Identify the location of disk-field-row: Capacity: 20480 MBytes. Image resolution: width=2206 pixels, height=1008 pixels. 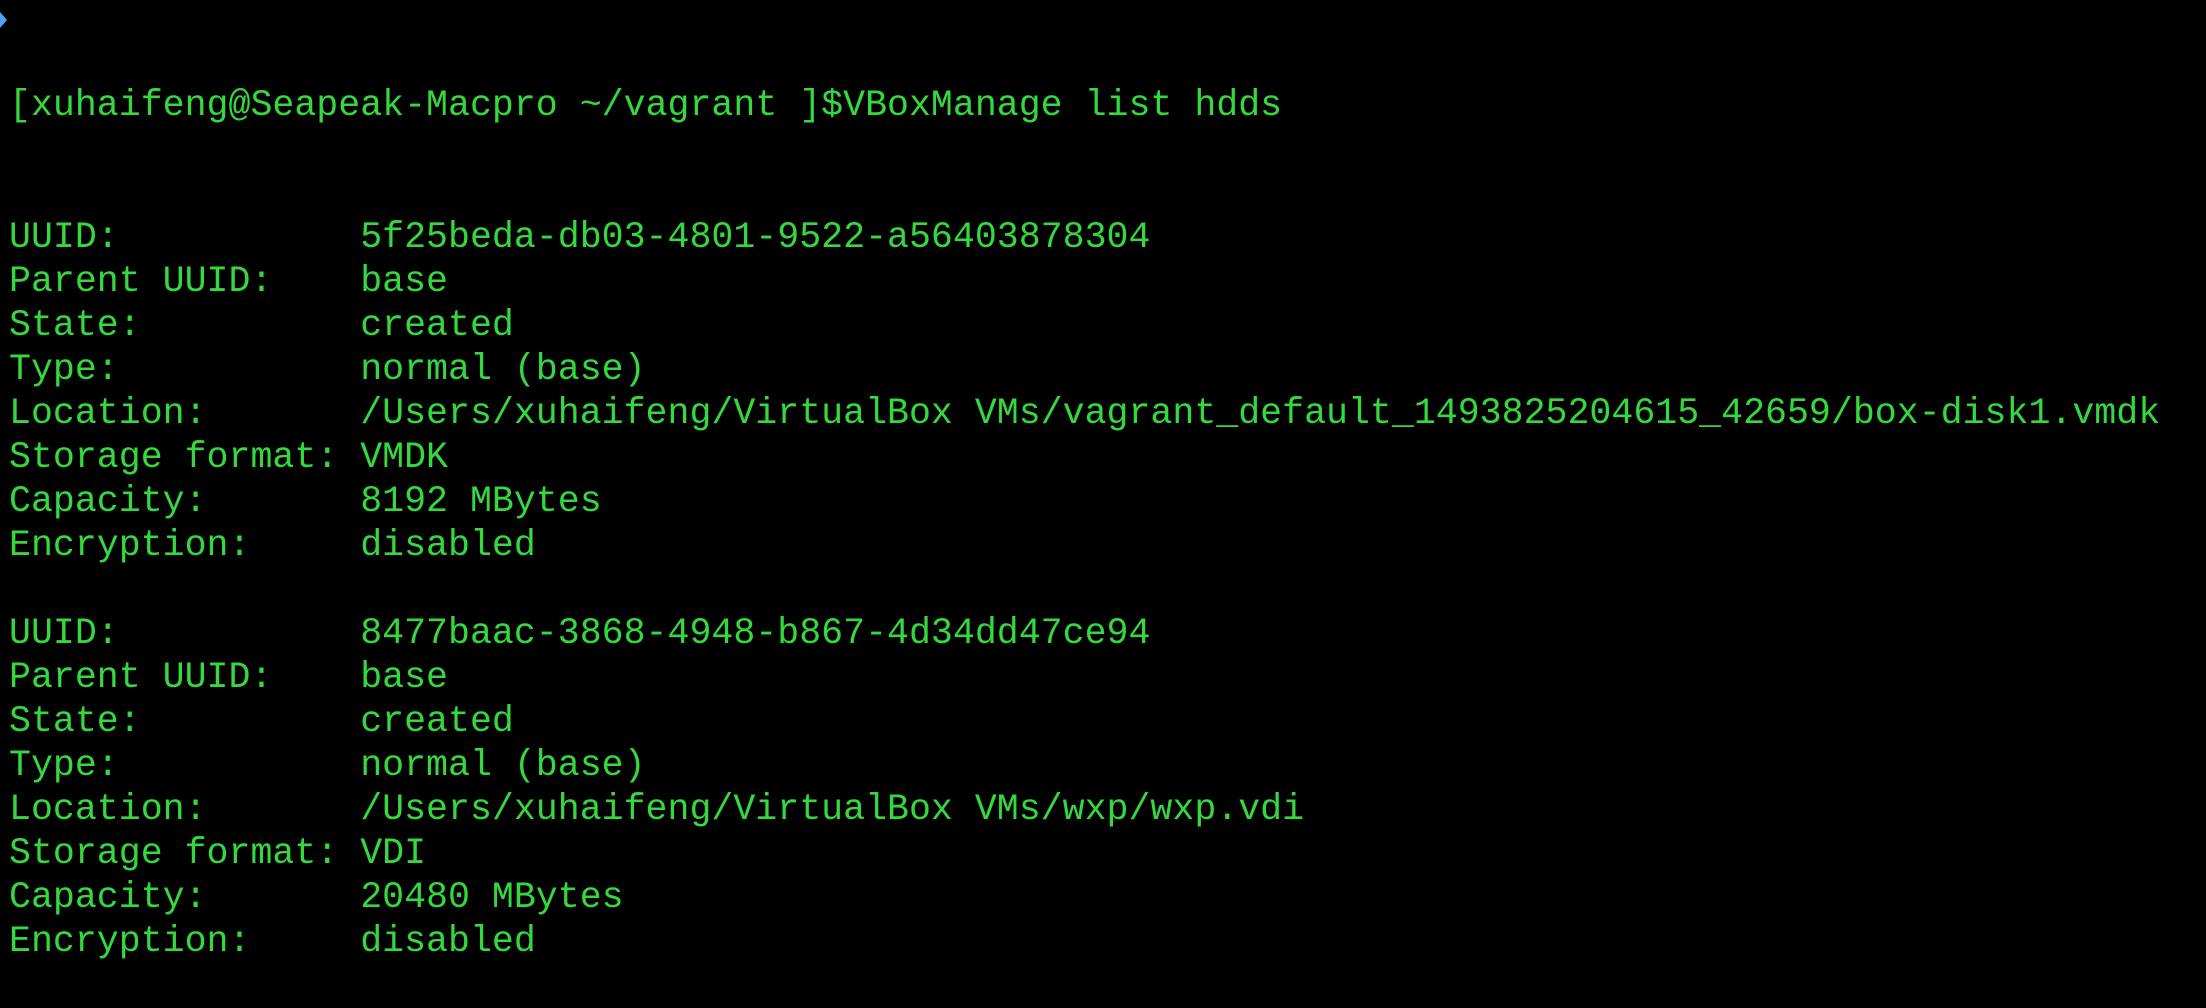
(1084, 898).